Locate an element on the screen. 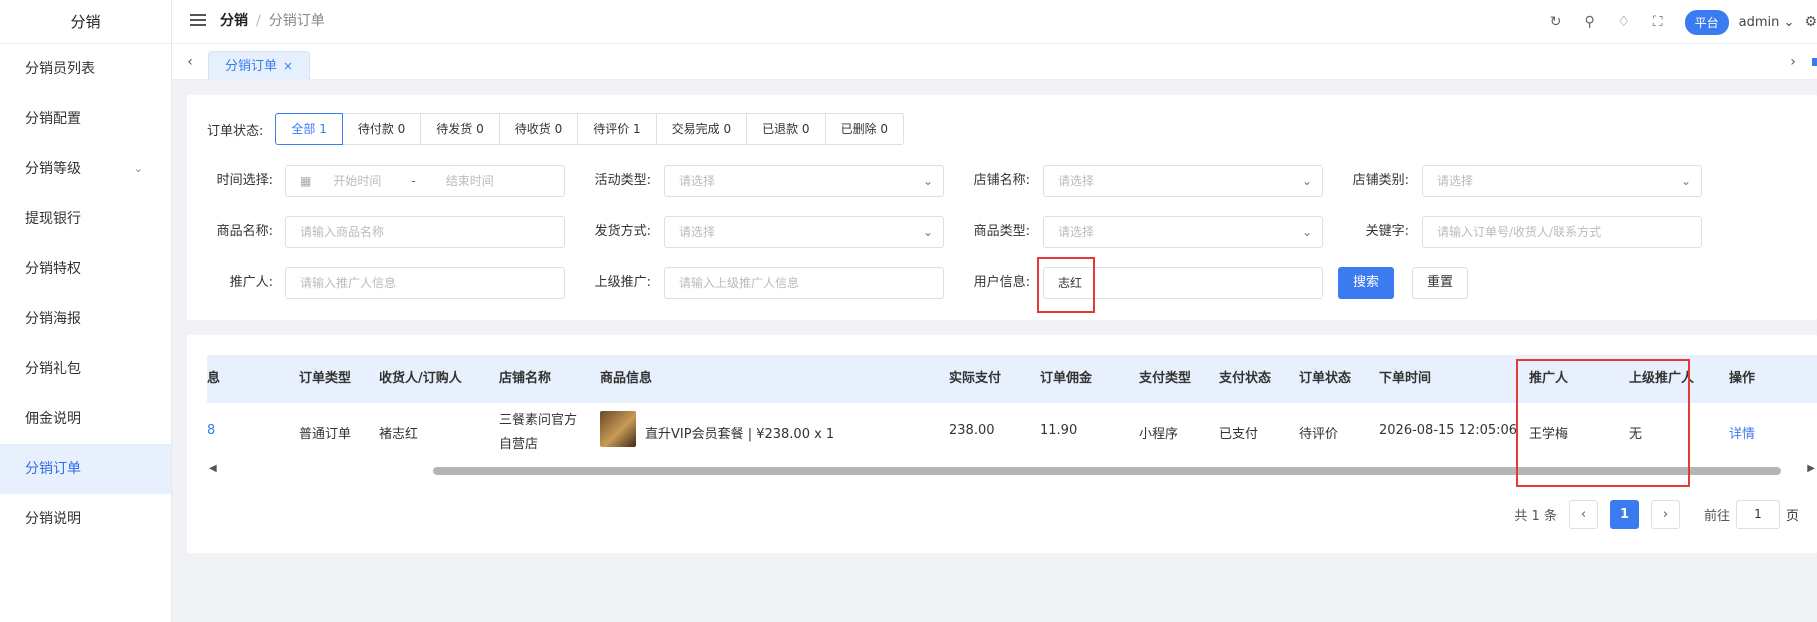 This screenshot has height=622, width=1817. sidebar-item-distribution-desc: 分销说明 is located at coordinates (85, 519).